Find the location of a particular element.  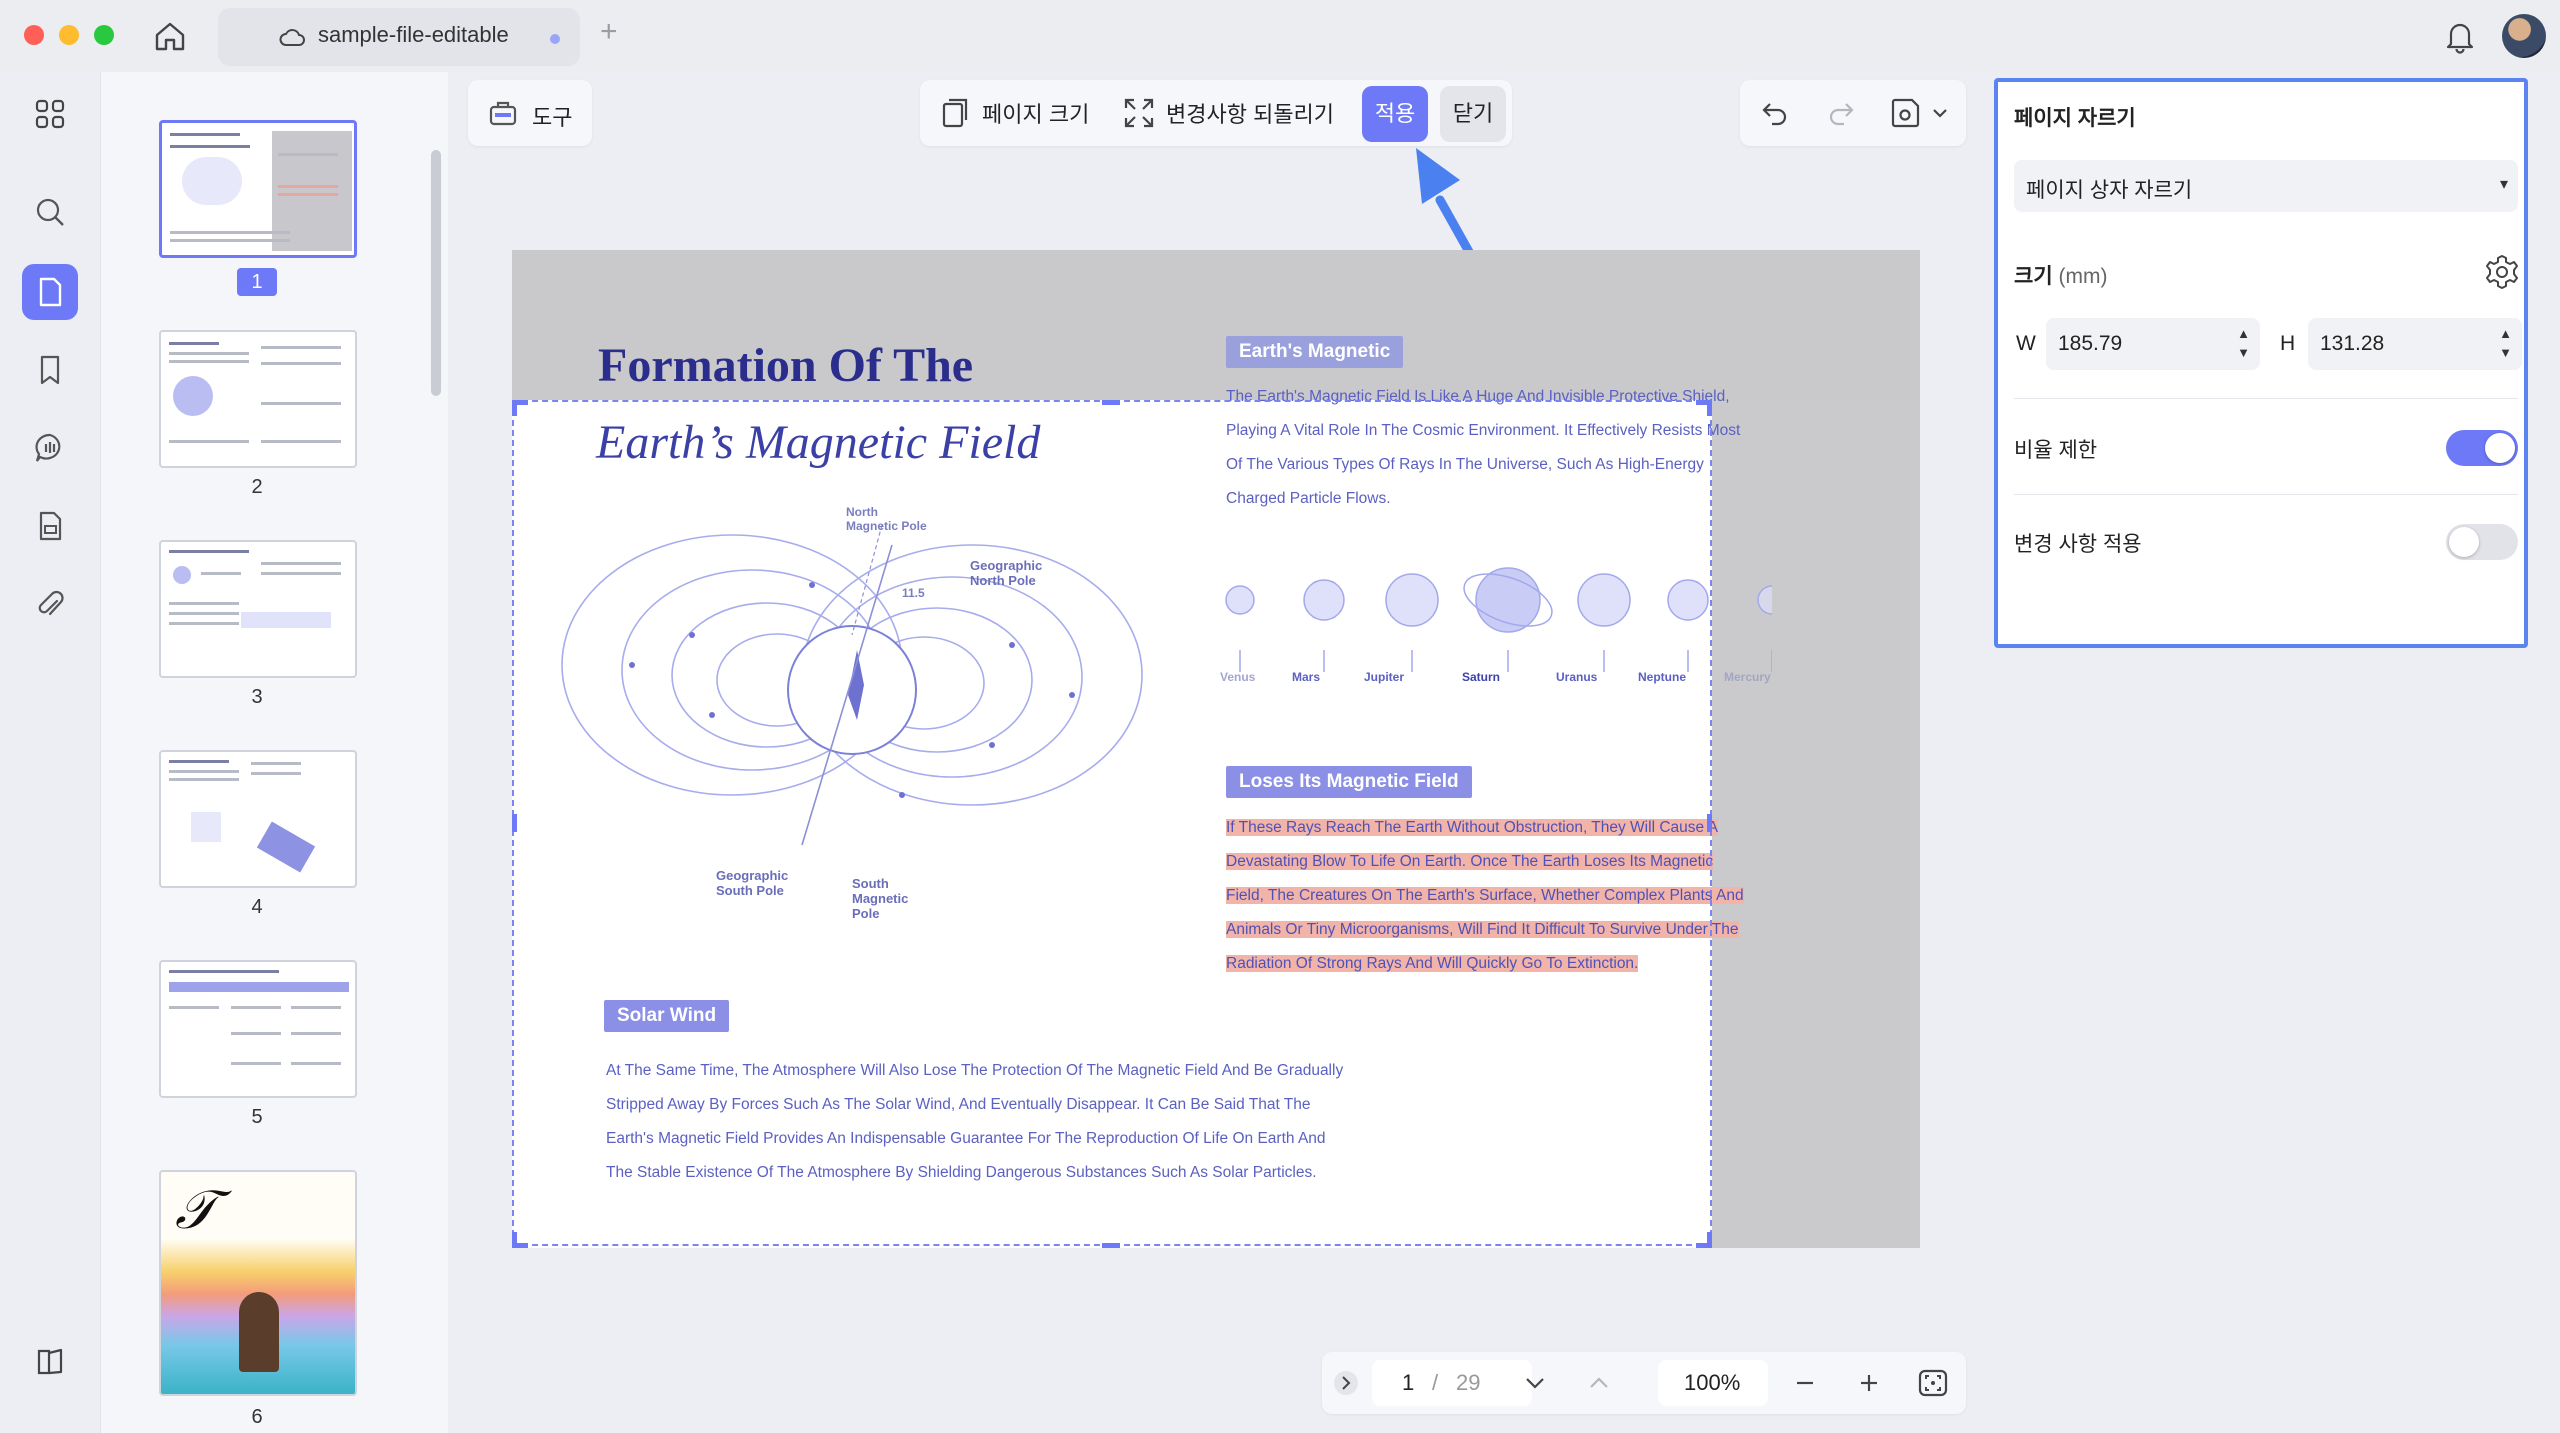

zoom-level: 100% is located at coordinates (1712, 1383).